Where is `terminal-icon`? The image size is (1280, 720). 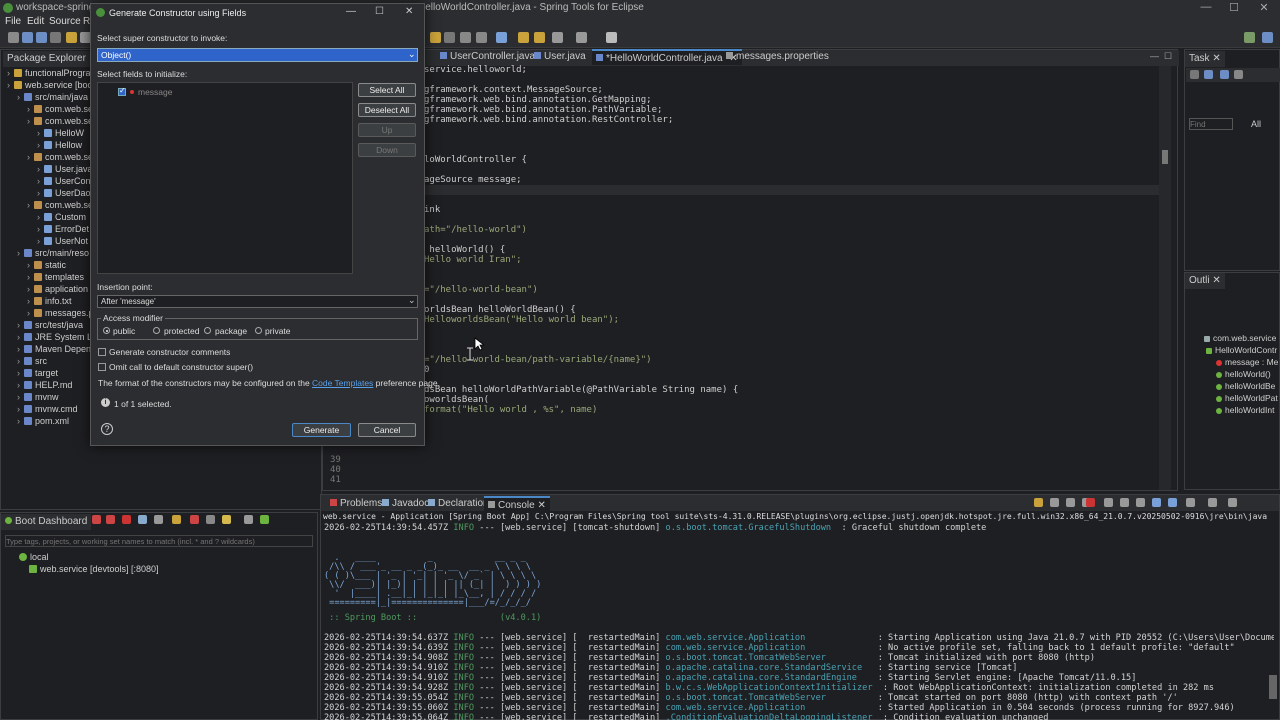
terminal-icon is located at coordinates (611, 37).